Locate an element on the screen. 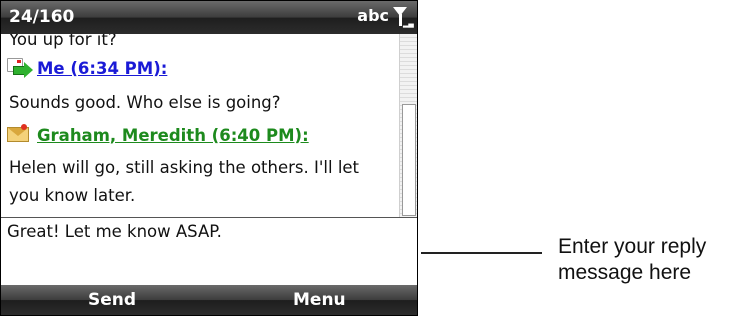 The image size is (739, 316). status-bar: 24/160 abc ▂▄ is located at coordinates (209, 17).